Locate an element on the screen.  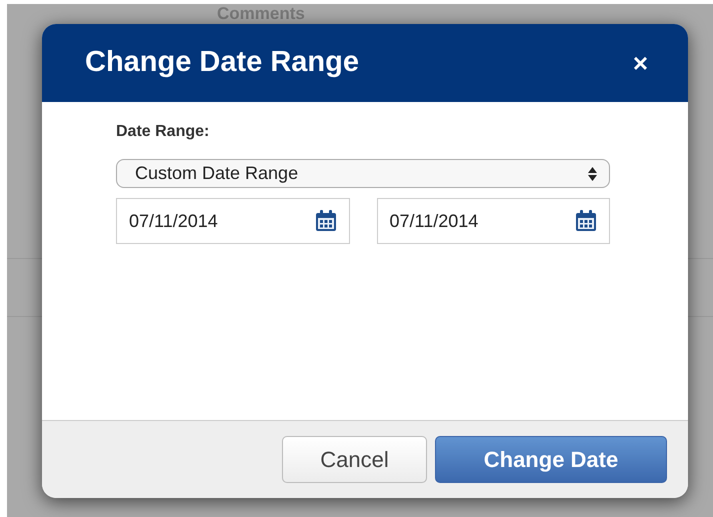
date-range-select: Custom Date Range is located at coordinates (363, 173).